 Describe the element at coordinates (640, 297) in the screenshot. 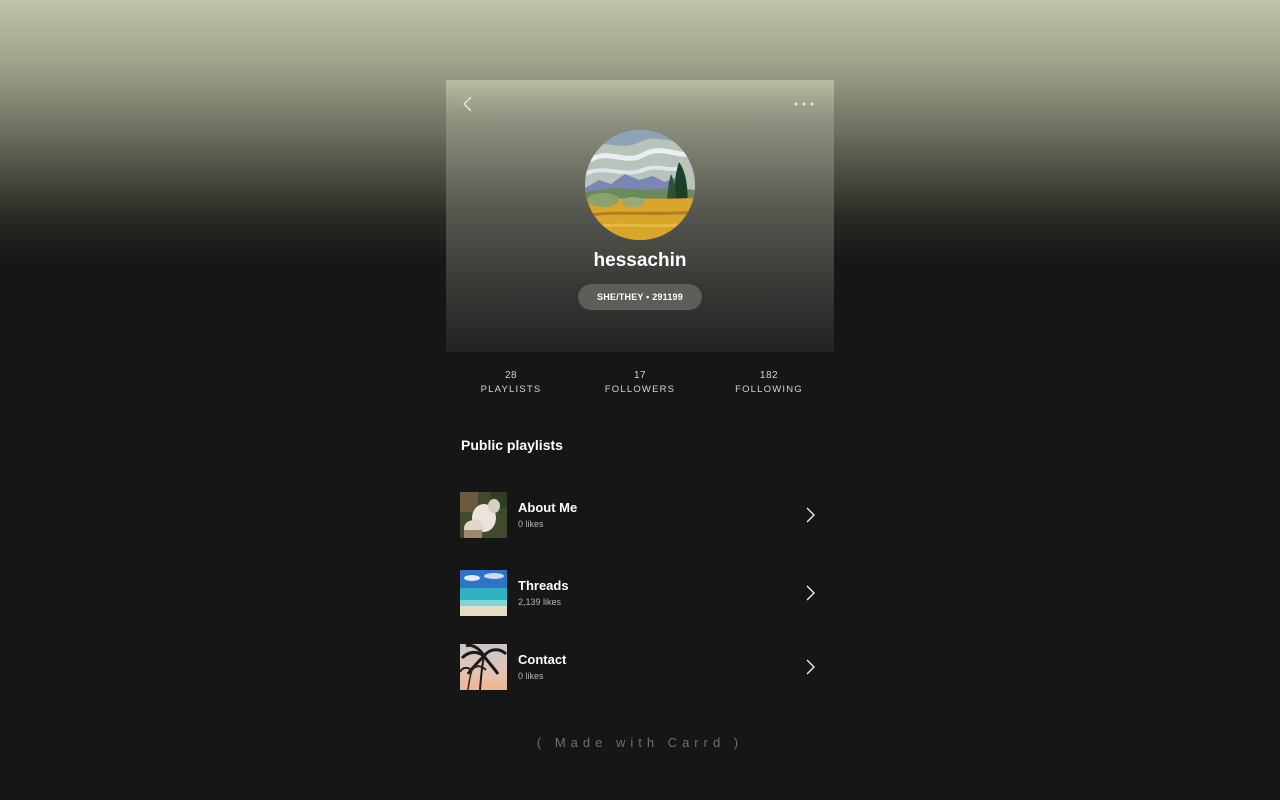

I see `profile-badge: SHE/THEY • 291199` at that location.